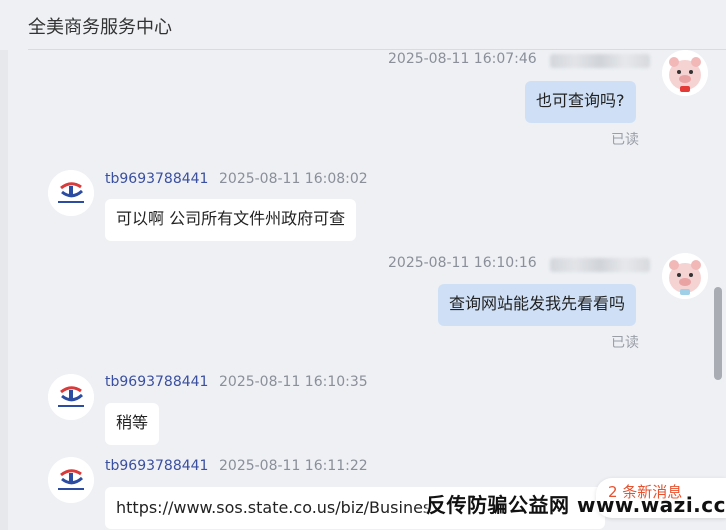 Image resolution: width=726 pixels, height=530 pixels. I want to click on message-bubble-outgoing: 也可查询吗?, so click(580, 102).